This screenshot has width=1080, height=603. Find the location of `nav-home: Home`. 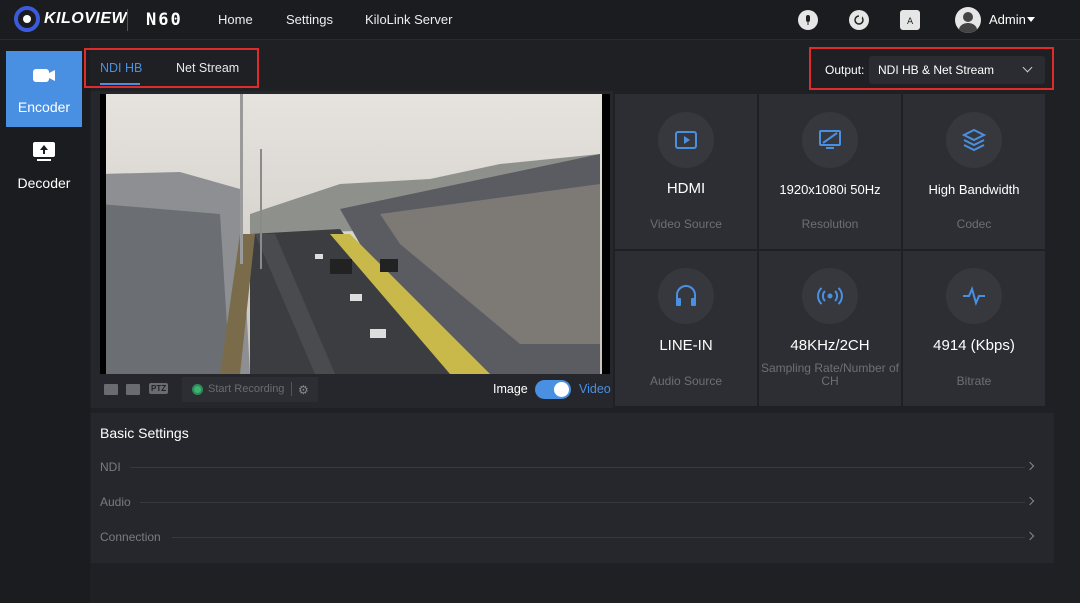

nav-home: Home is located at coordinates (235, 19).